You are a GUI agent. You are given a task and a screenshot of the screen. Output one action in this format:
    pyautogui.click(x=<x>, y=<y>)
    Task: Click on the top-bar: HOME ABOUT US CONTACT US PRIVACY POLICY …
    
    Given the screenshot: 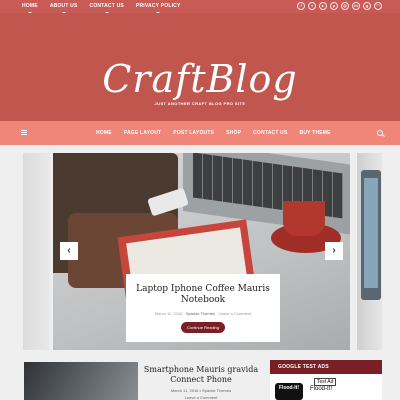 What is the action you would take?
    pyautogui.click(x=200, y=8)
    